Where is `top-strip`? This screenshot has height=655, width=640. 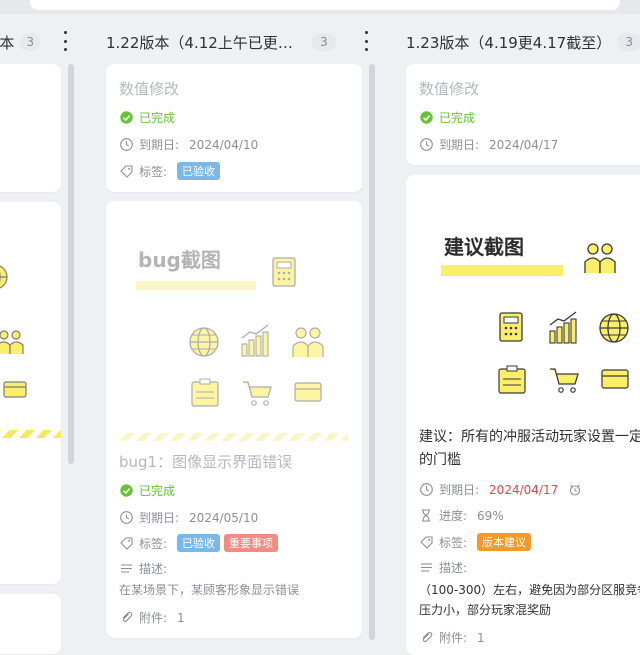
top-strip is located at coordinates (320, 7).